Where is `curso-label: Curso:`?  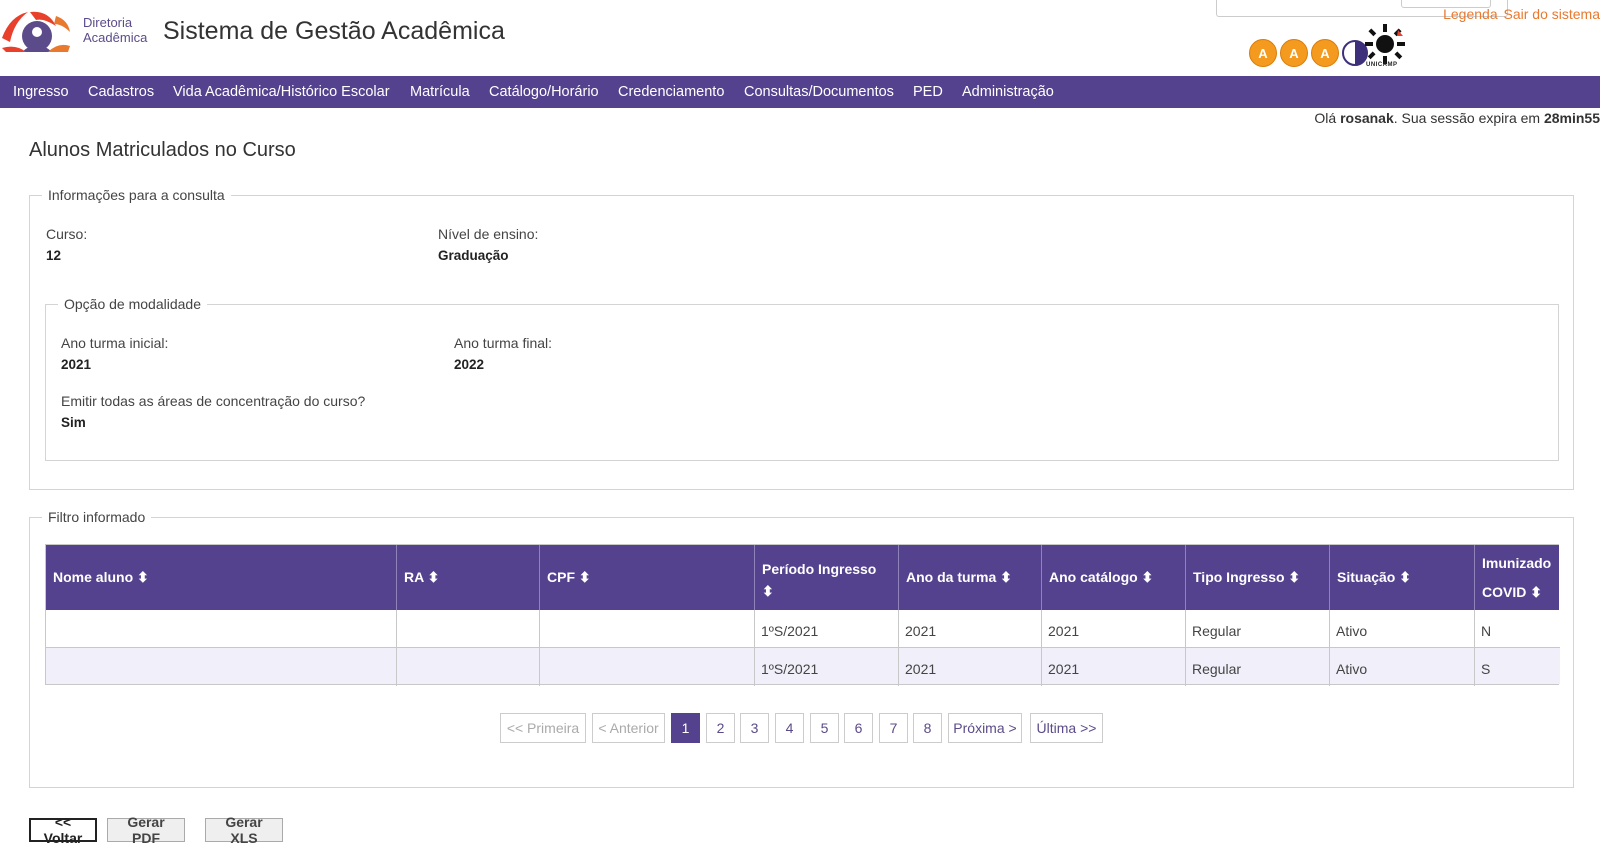 curso-label: Curso: is located at coordinates (67, 234).